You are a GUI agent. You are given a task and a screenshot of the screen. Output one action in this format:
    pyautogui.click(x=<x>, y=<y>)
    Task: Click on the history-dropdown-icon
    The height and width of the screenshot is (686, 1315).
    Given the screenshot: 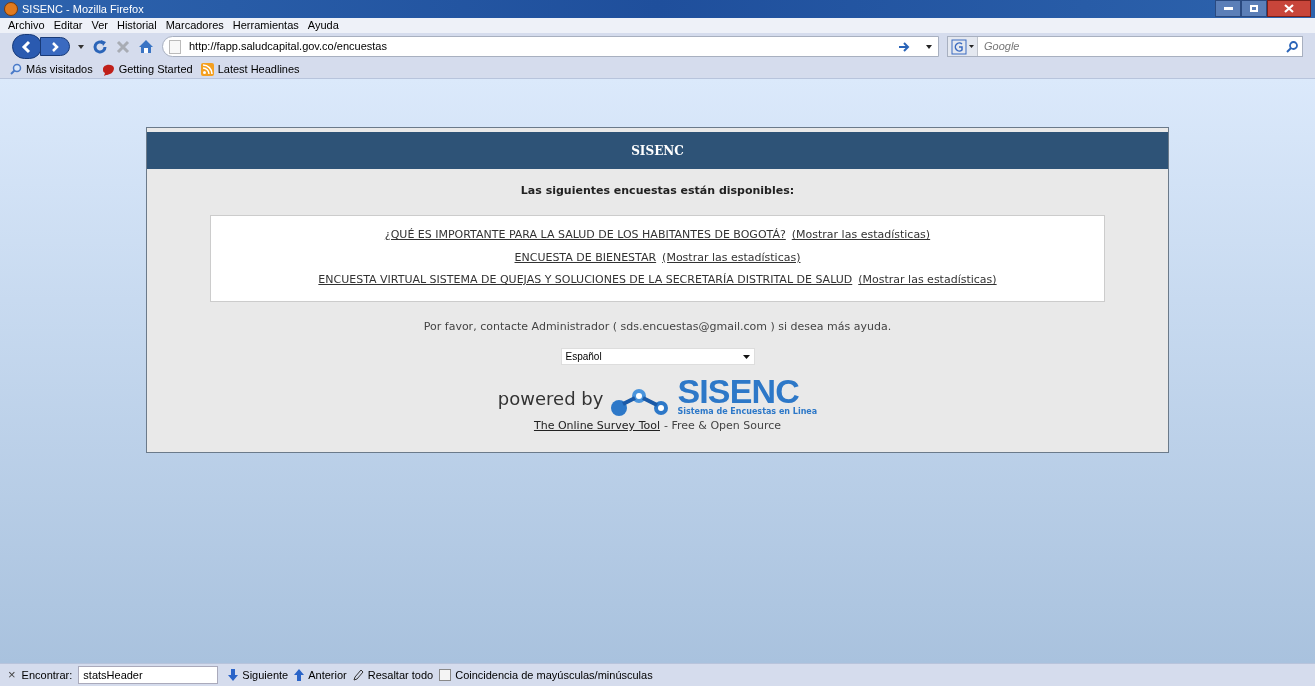 What is the action you would take?
    pyautogui.click(x=81, y=46)
    